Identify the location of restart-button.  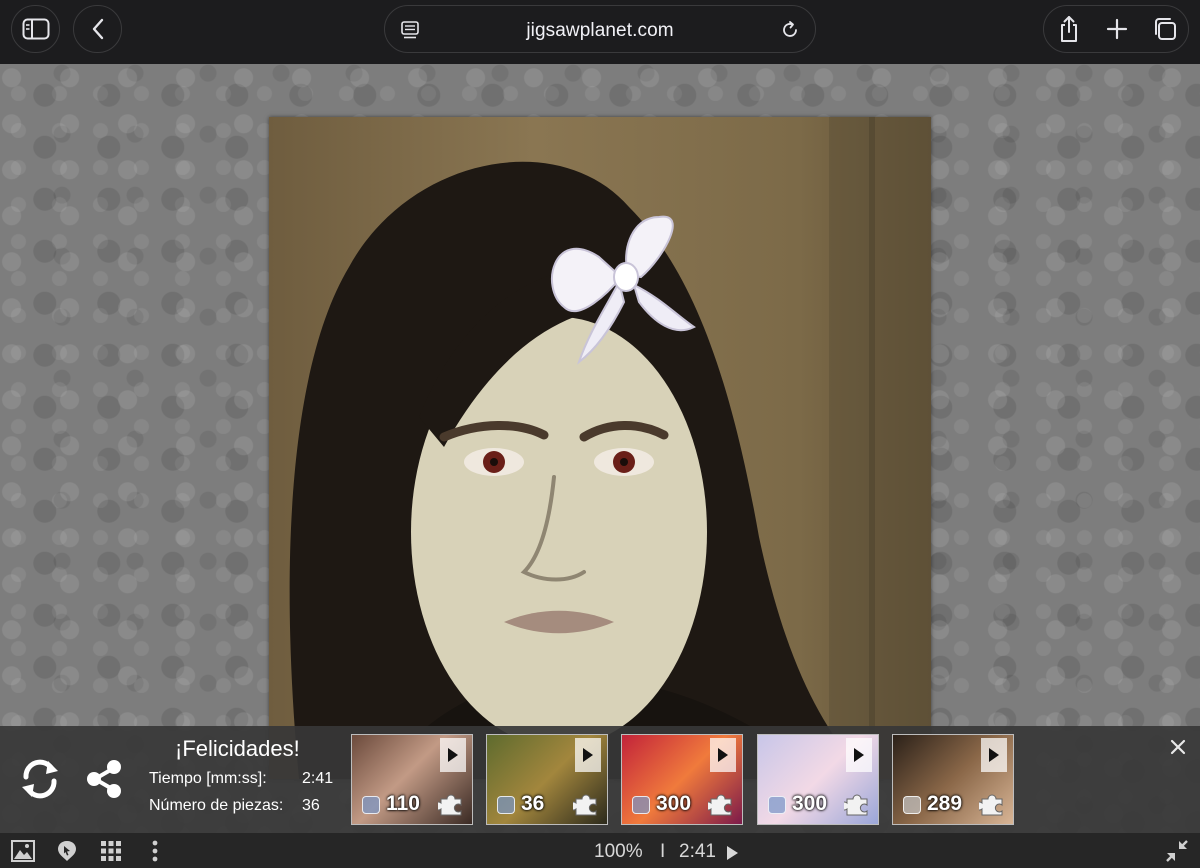
(40, 779).